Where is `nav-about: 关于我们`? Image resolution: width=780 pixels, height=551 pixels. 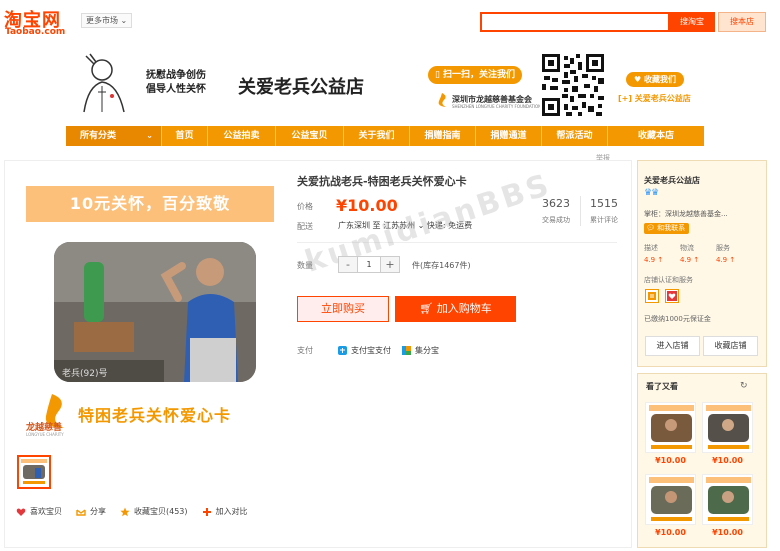 nav-about: 关于我们 is located at coordinates (377, 136).